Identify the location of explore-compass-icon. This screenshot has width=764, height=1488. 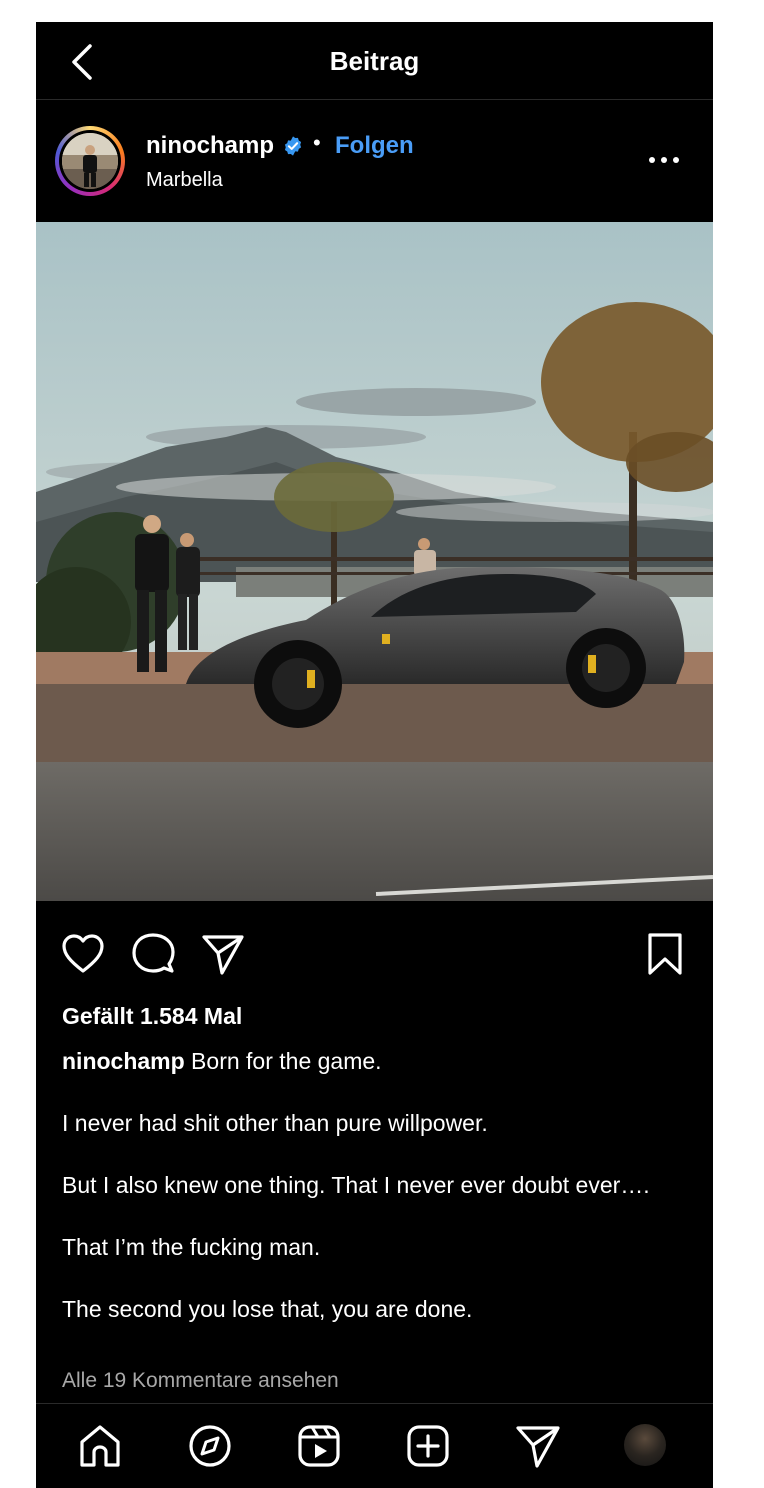
(210, 1446).